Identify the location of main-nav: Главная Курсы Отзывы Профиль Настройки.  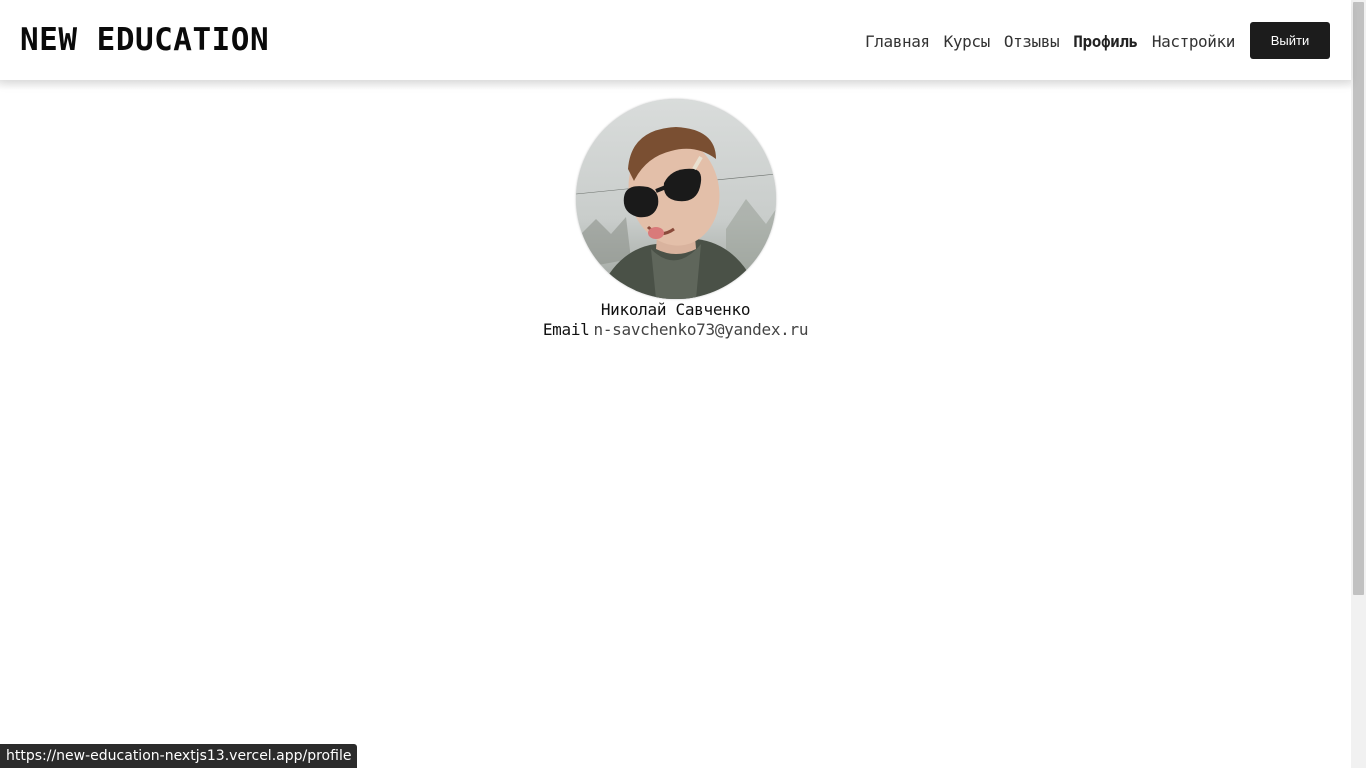
(1050, 41).